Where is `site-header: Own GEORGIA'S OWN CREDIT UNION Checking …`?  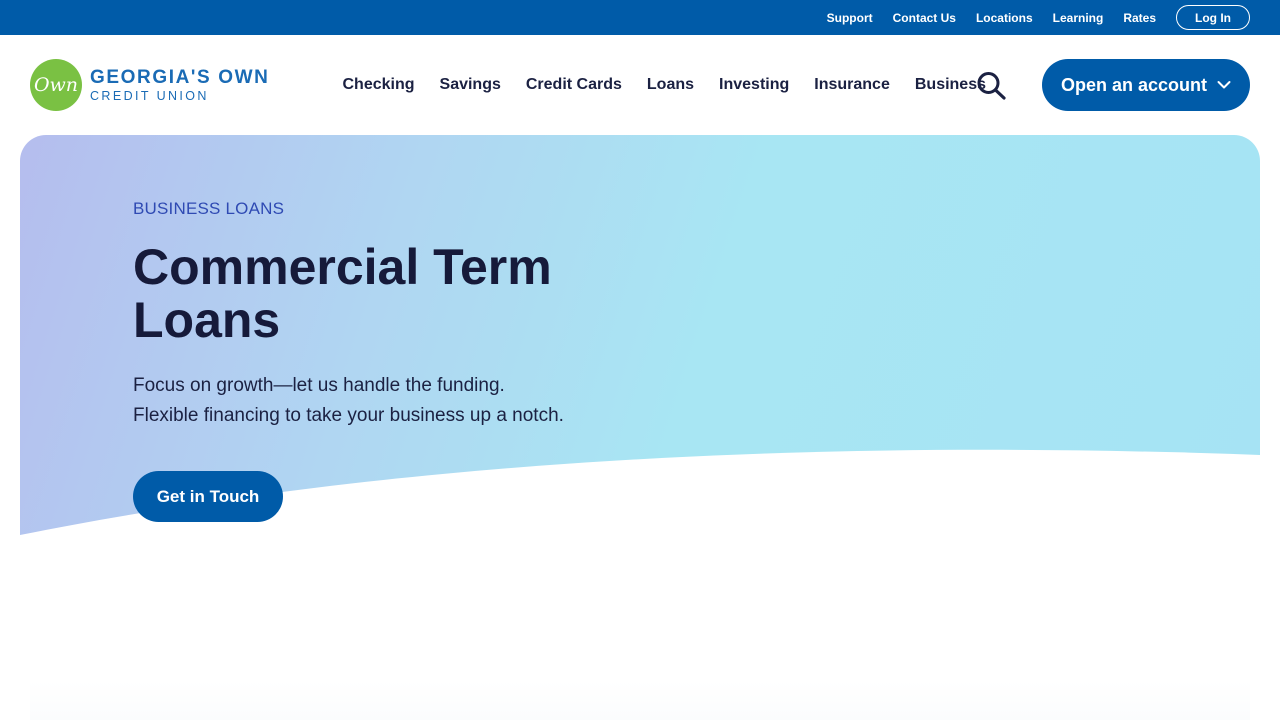 site-header: Own GEORGIA'S OWN CREDIT UNION Checking … is located at coordinates (640, 85).